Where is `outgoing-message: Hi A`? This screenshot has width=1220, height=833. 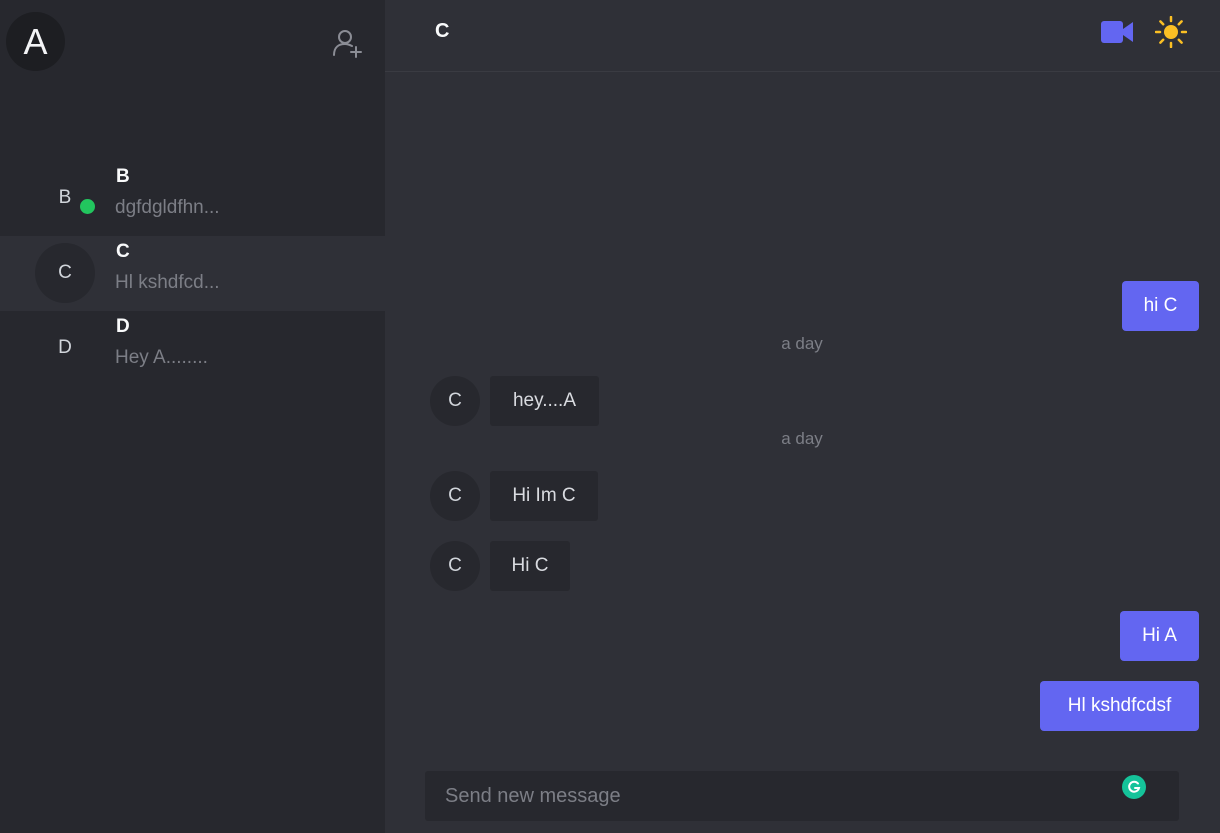 outgoing-message: Hi A is located at coordinates (1159, 636).